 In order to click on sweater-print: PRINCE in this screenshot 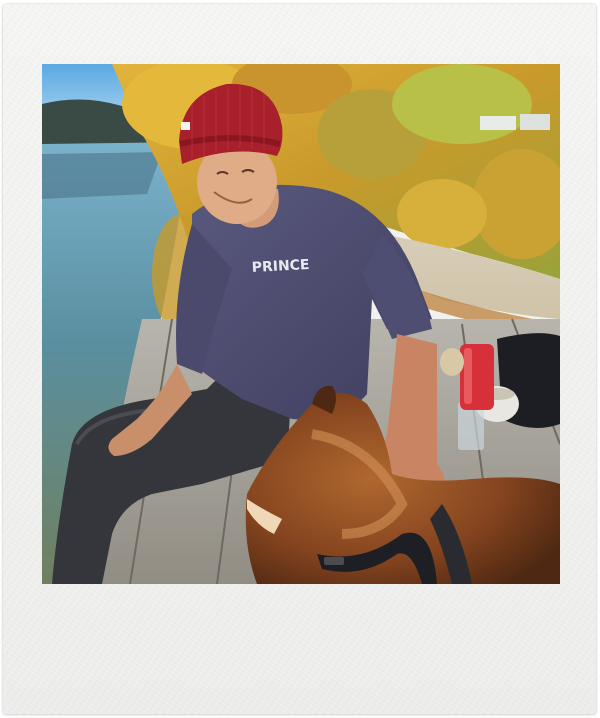, I will do `click(280, 266)`.